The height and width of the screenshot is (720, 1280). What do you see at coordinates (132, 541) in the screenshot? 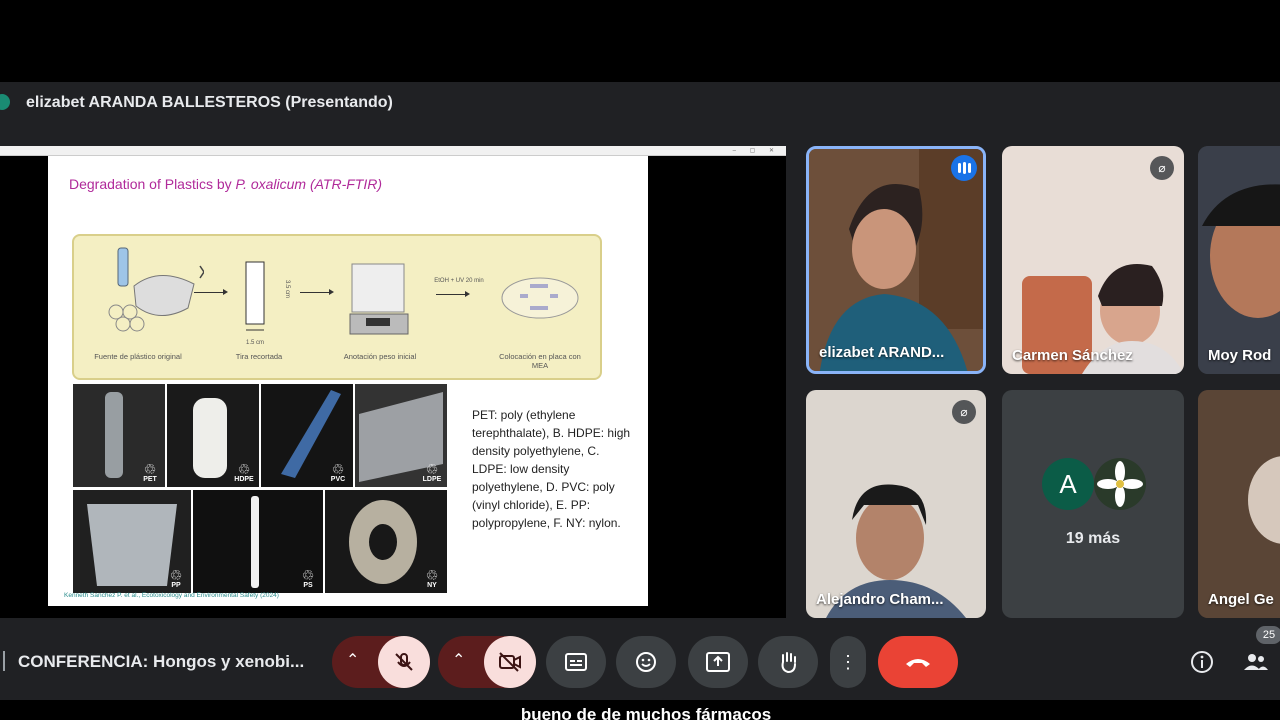
I see `sample-pp: ♲ PP` at bounding box center [132, 541].